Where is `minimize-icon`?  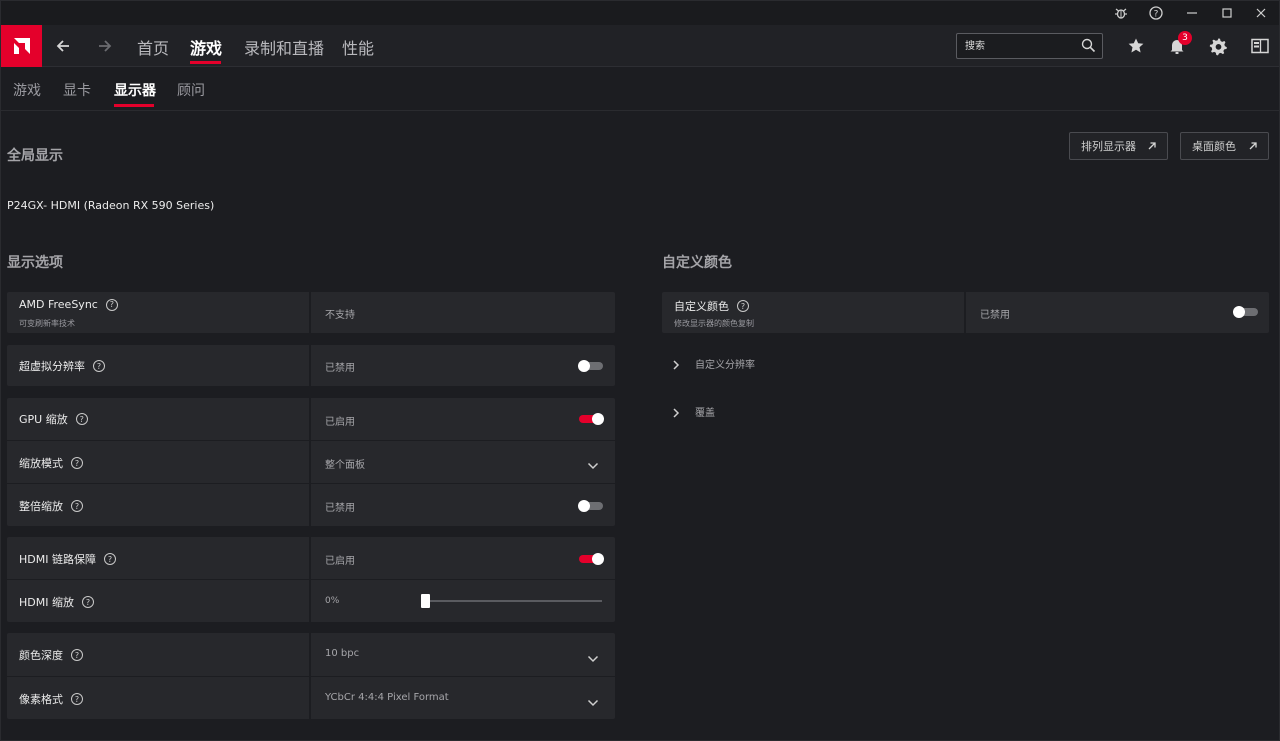
minimize-icon is located at coordinates (1192, 13).